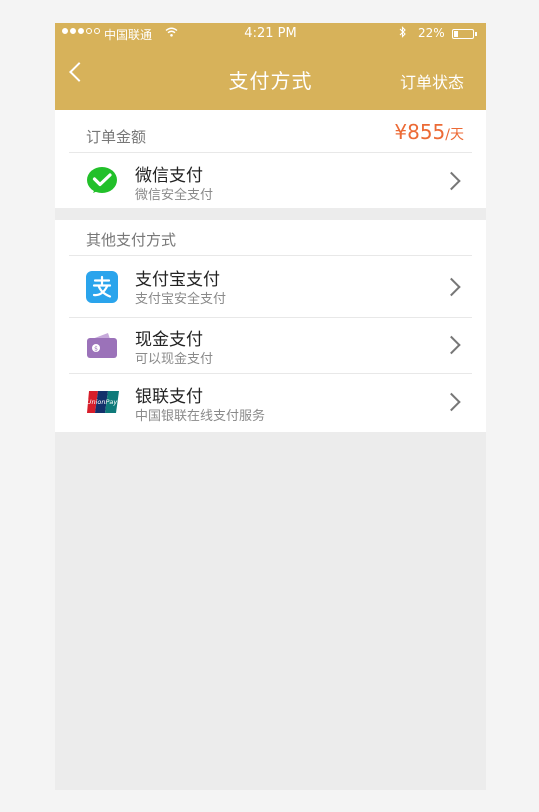 The image size is (539, 812). Describe the element at coordinates (131, 240) in the screenshot. I see `other-methods-label: 其他支付方式` at that location.